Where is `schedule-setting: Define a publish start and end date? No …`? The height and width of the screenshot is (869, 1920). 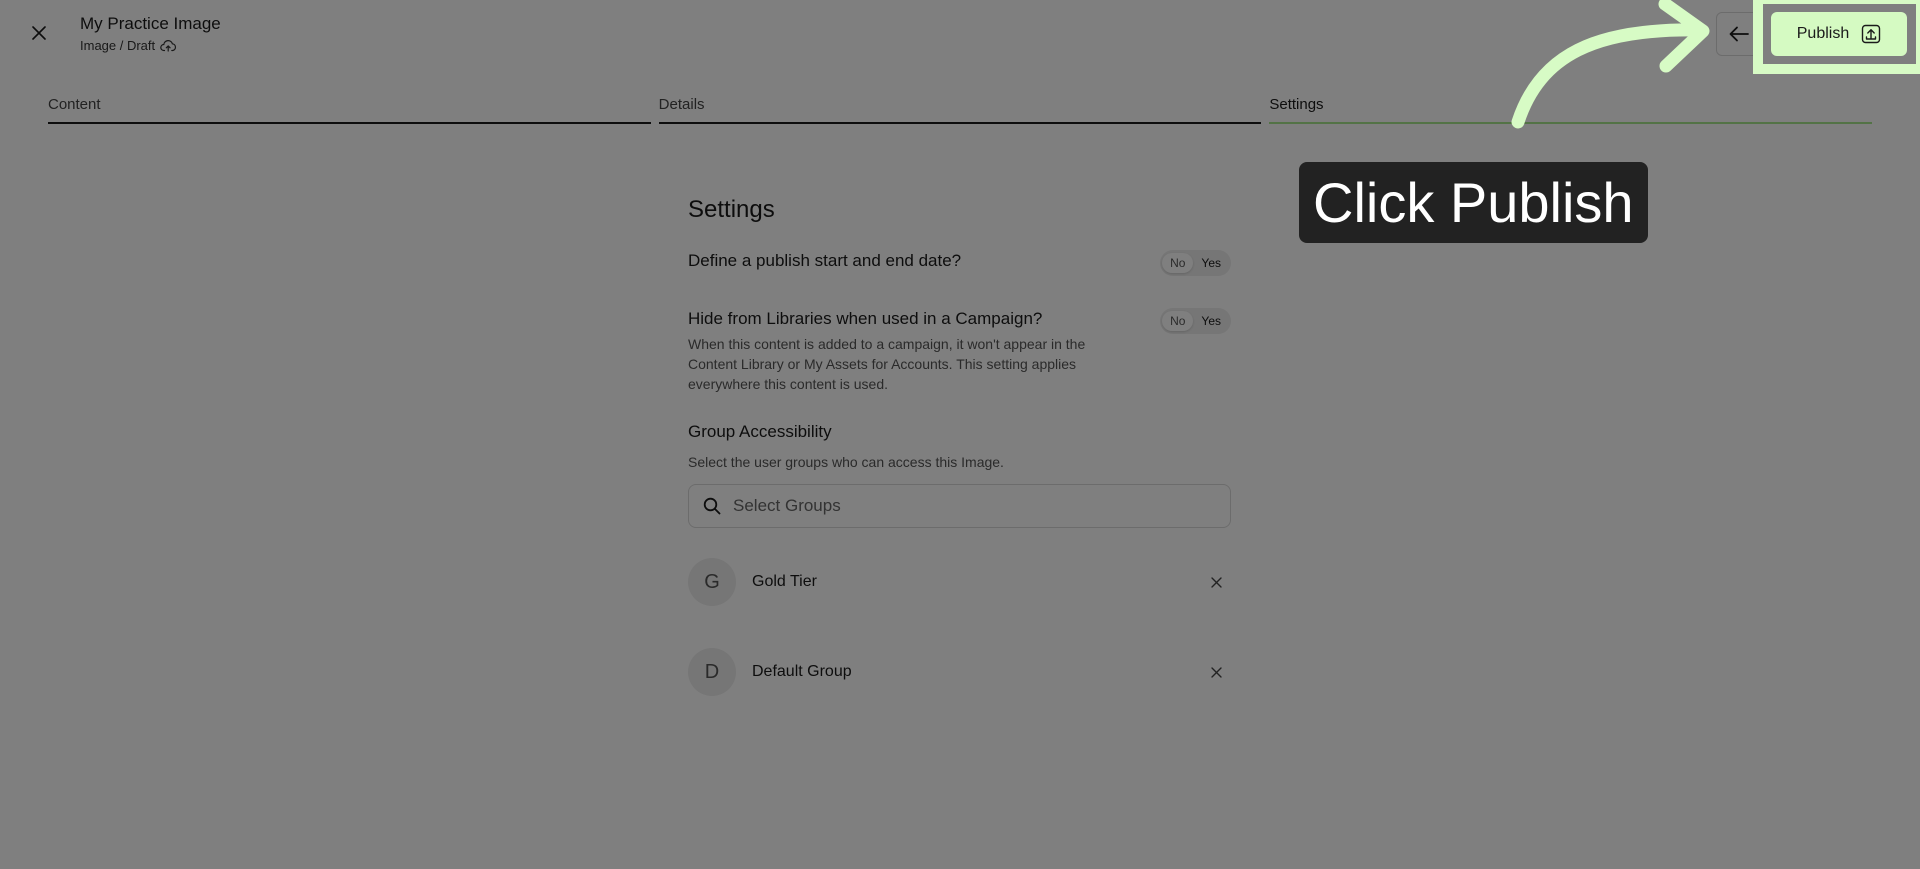
schedule-setting: Define a publish start and end date? No … is located at coordinates (959, 263).